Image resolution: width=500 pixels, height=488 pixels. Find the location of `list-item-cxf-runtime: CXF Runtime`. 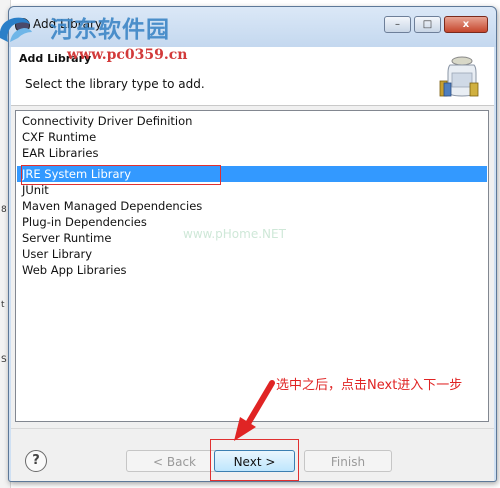

list-item-cxf-runtime: CXF Runtime is located at coordinates (252, 137).